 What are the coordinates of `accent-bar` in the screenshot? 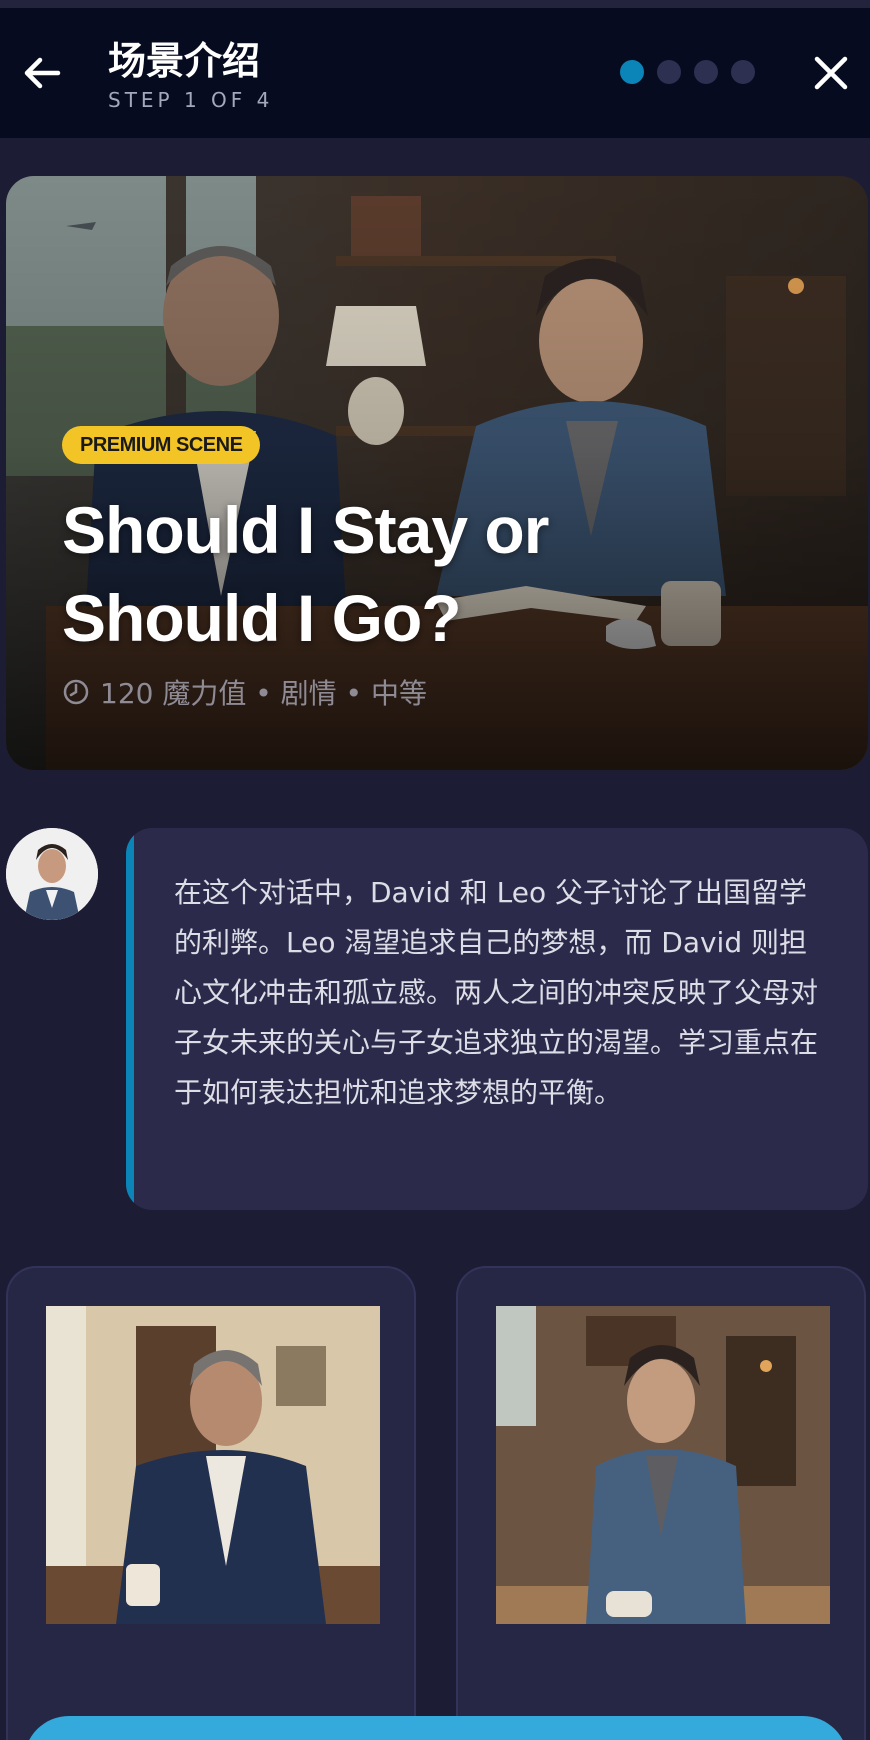 It's located at (130, 1019).